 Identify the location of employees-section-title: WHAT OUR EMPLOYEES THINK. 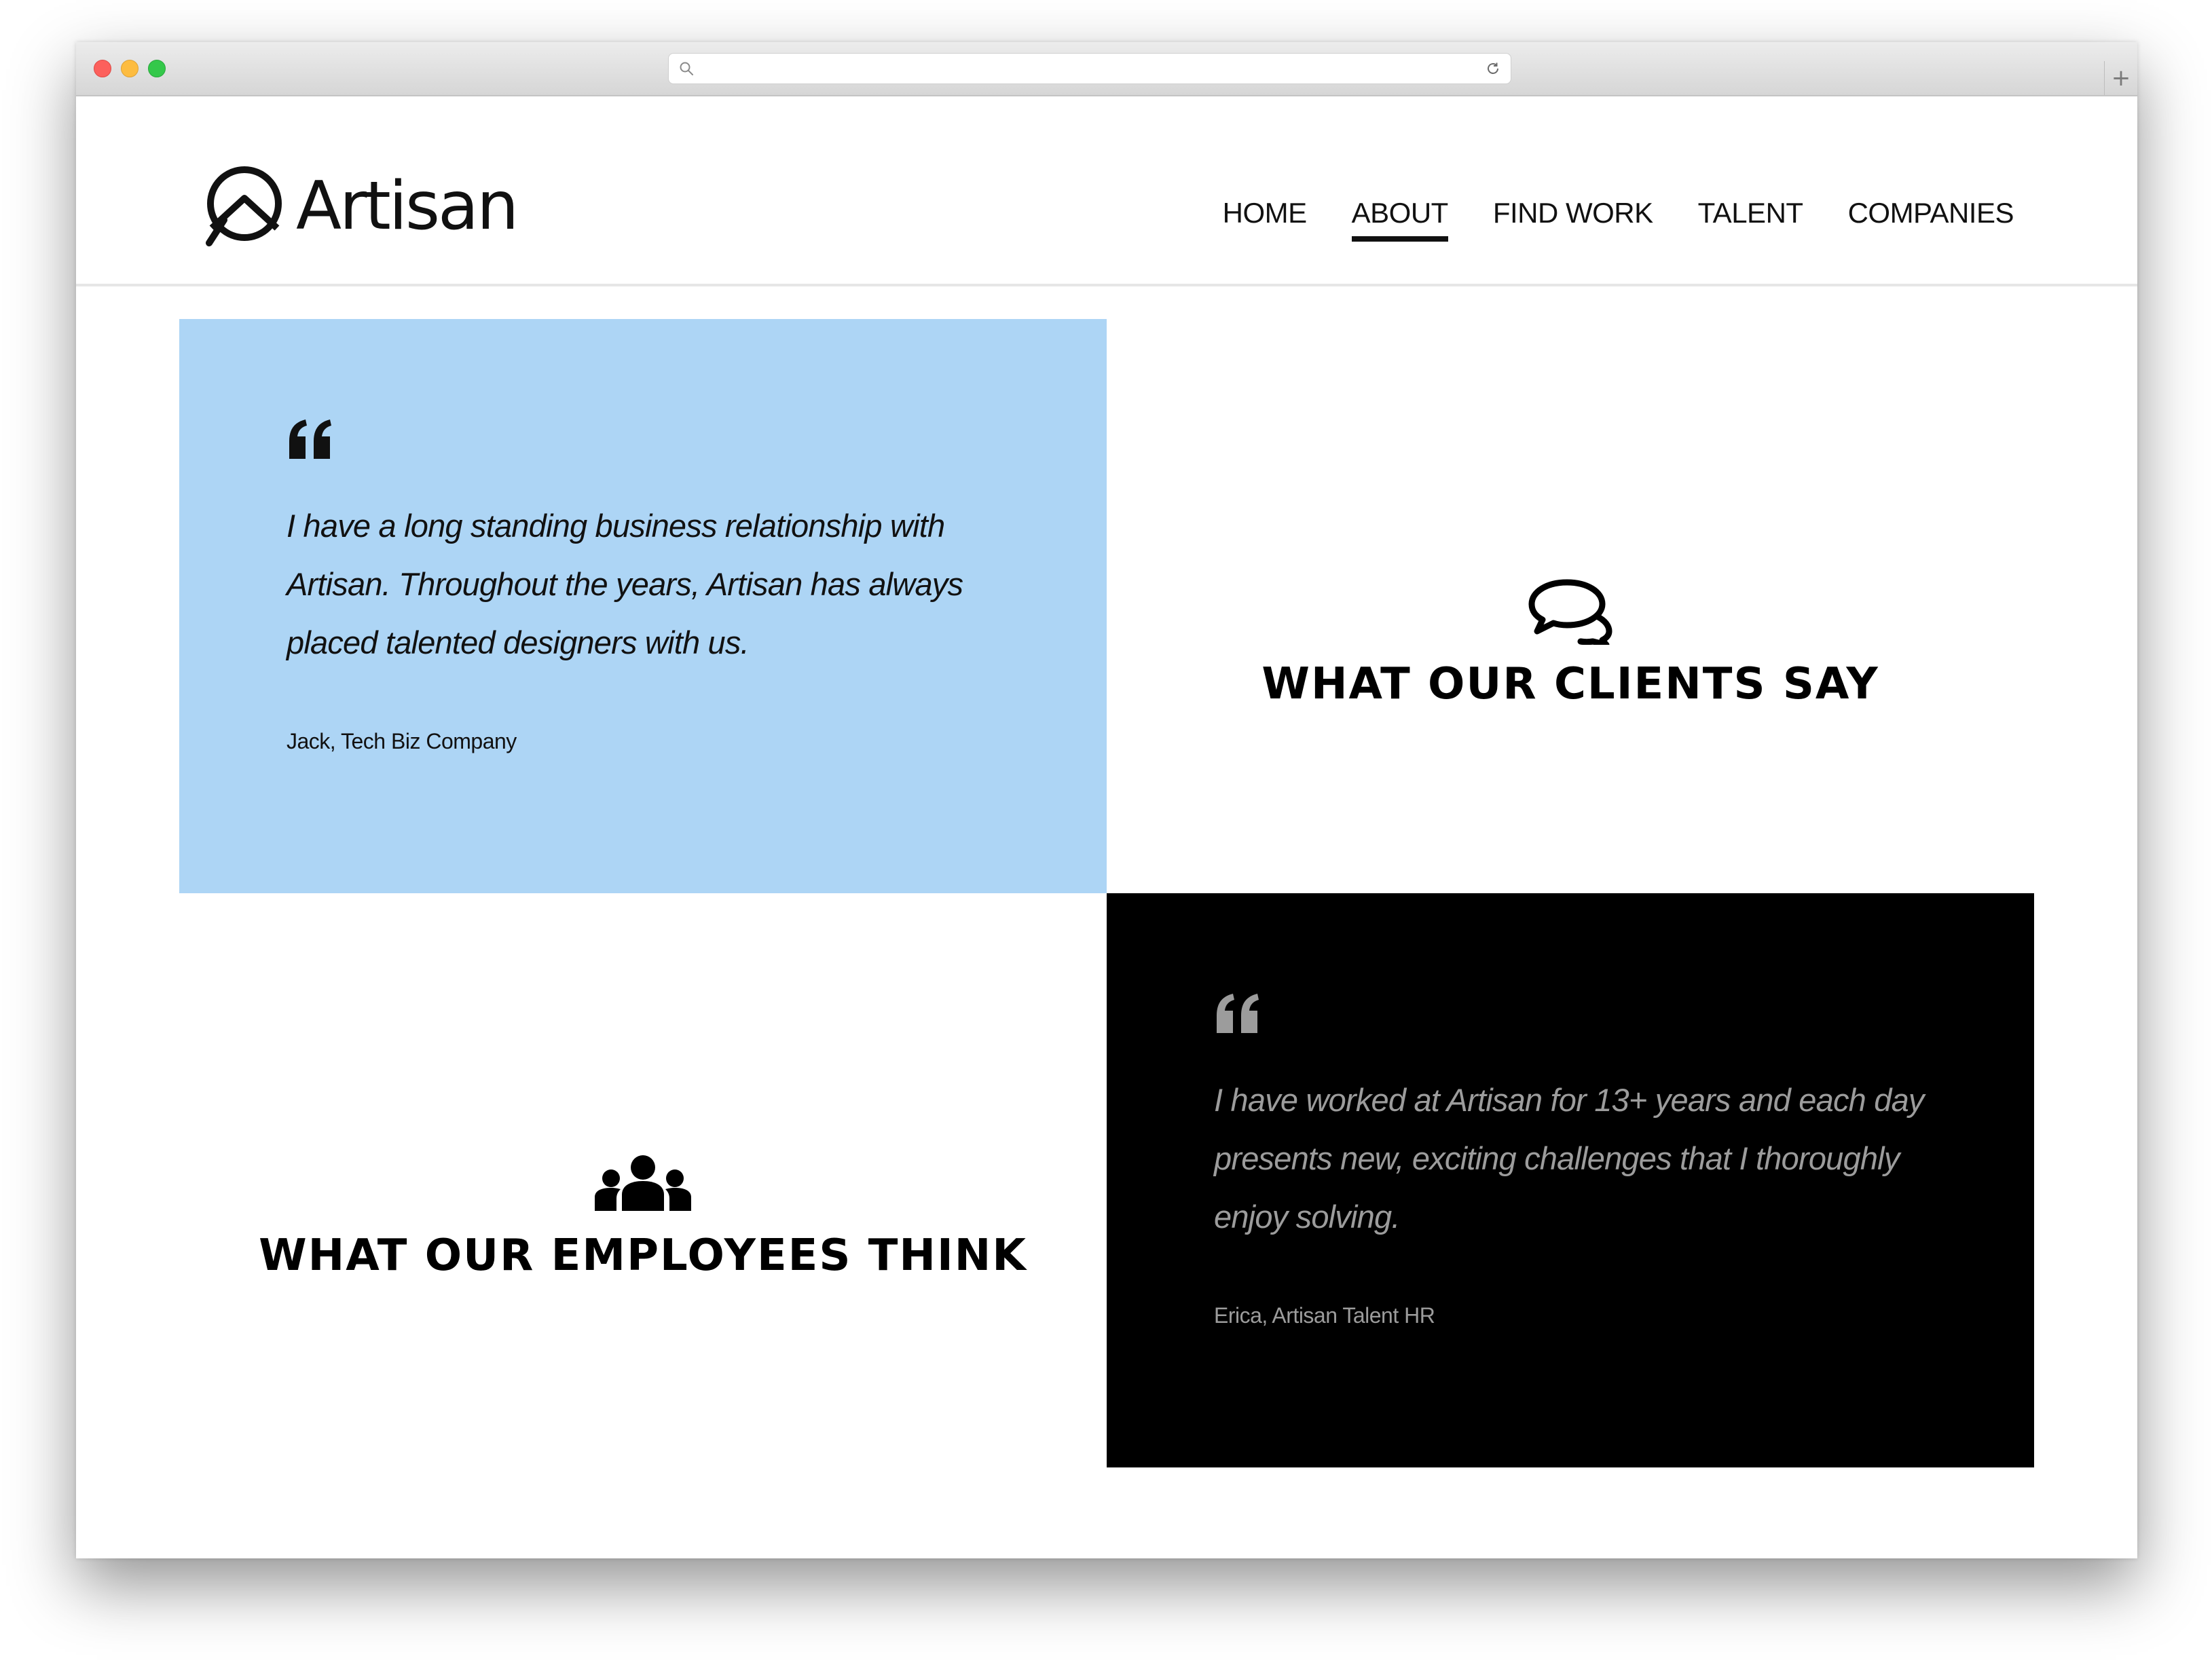
(643, 1256).